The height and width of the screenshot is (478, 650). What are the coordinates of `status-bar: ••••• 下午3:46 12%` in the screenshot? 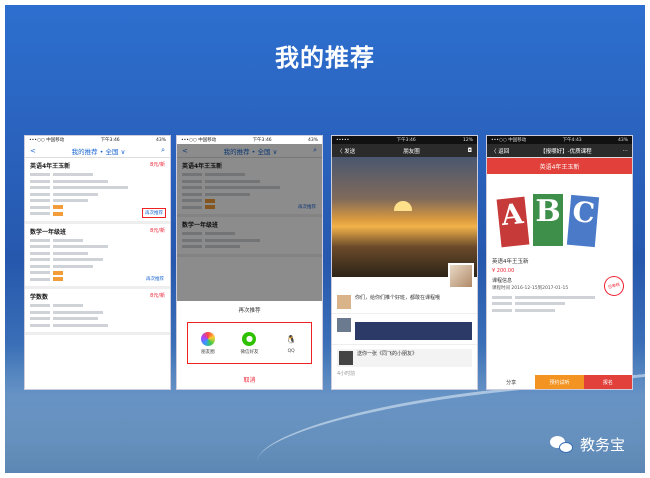 It's located at (404, 140).